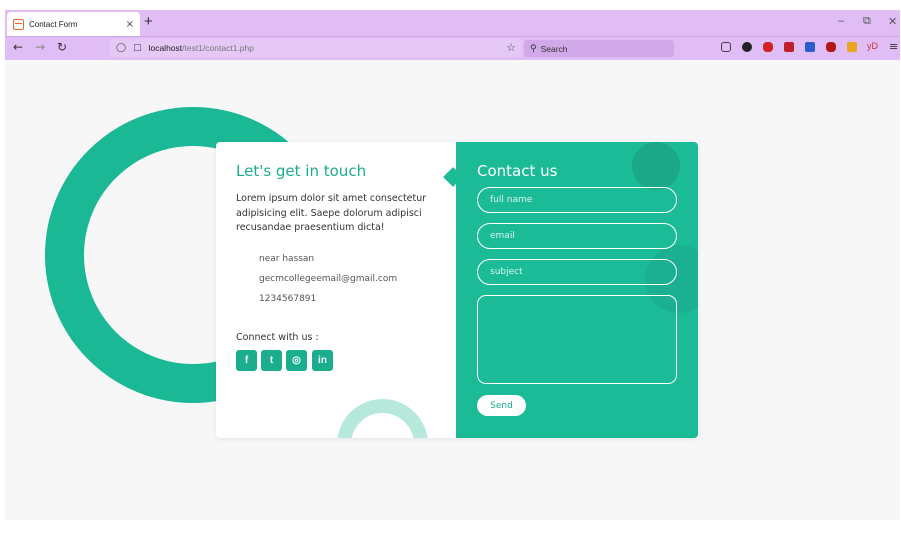  What do you see at coordinates (892, 21) in the screenshot?
I see `close-window-icon: ✕` at bounding box center [892, 21].